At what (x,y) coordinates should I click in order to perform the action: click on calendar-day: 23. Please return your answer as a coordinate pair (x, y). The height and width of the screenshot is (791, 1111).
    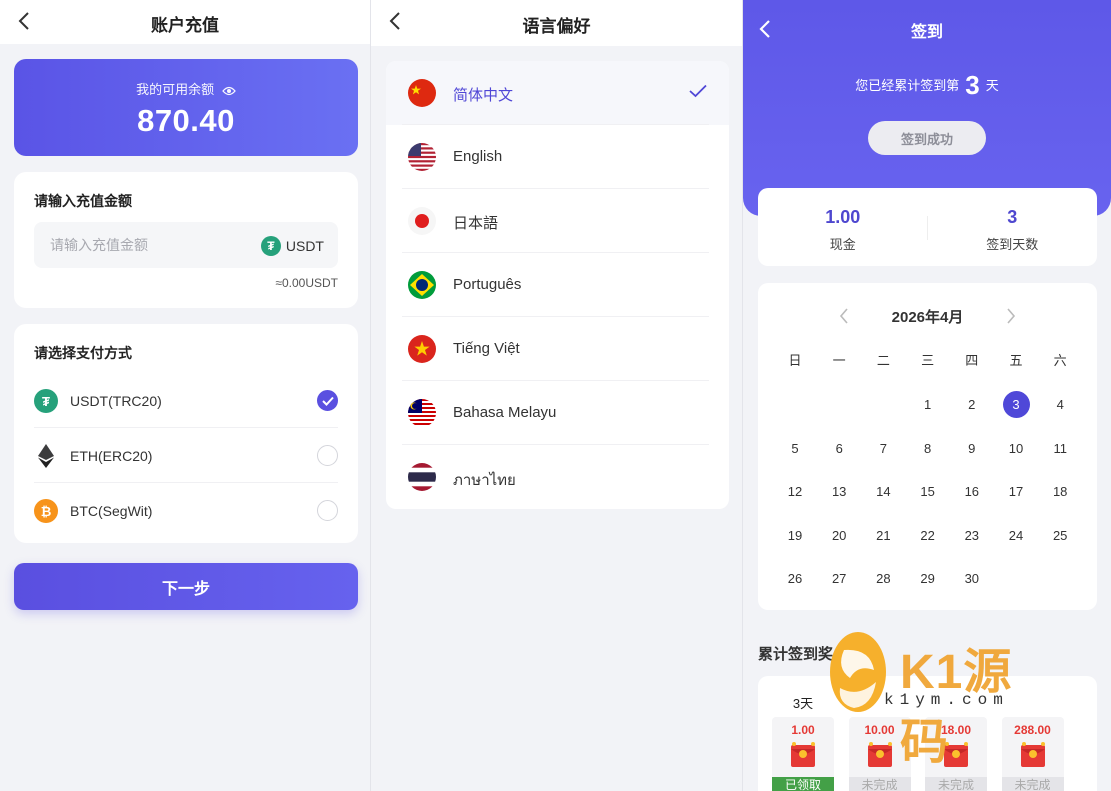
    Looking at the image, I should click on (972, 536).